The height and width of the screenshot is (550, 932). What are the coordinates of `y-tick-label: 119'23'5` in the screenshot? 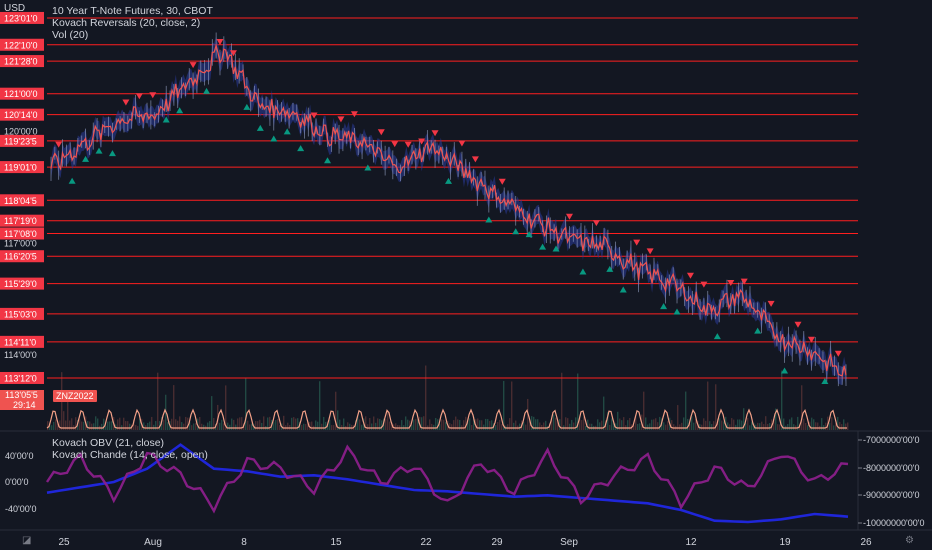 It's located at (20, 141).